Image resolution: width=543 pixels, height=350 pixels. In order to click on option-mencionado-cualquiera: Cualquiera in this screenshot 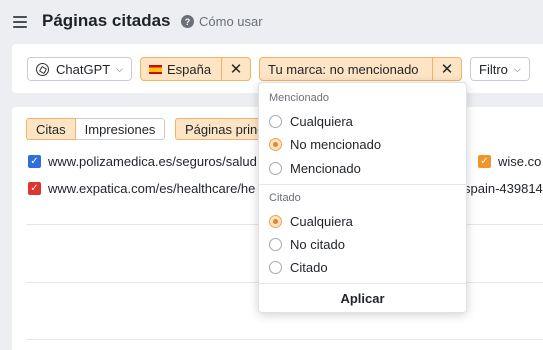, I will do `click(311, 121)`.